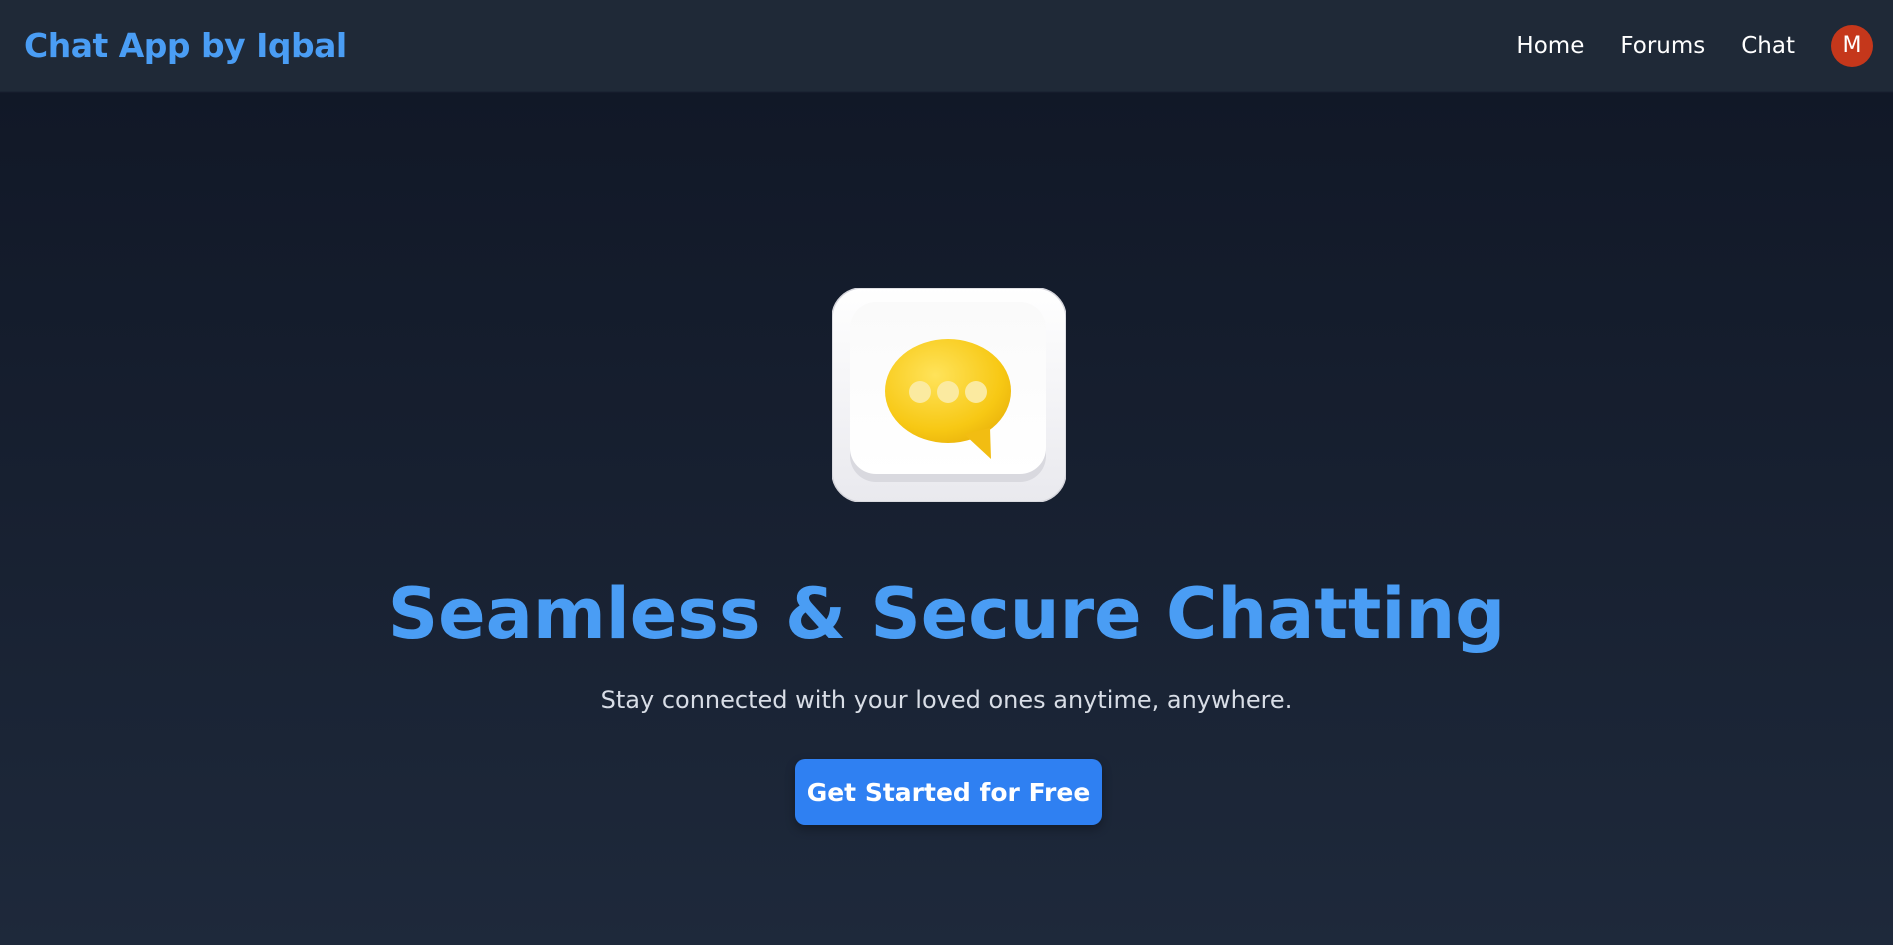 The width and height of the screenshot is (1893, 945). Describe the element at coordinates (185, 45) in the screenshot. I see `brand-logo: Chat App by Iqbal` at that location.